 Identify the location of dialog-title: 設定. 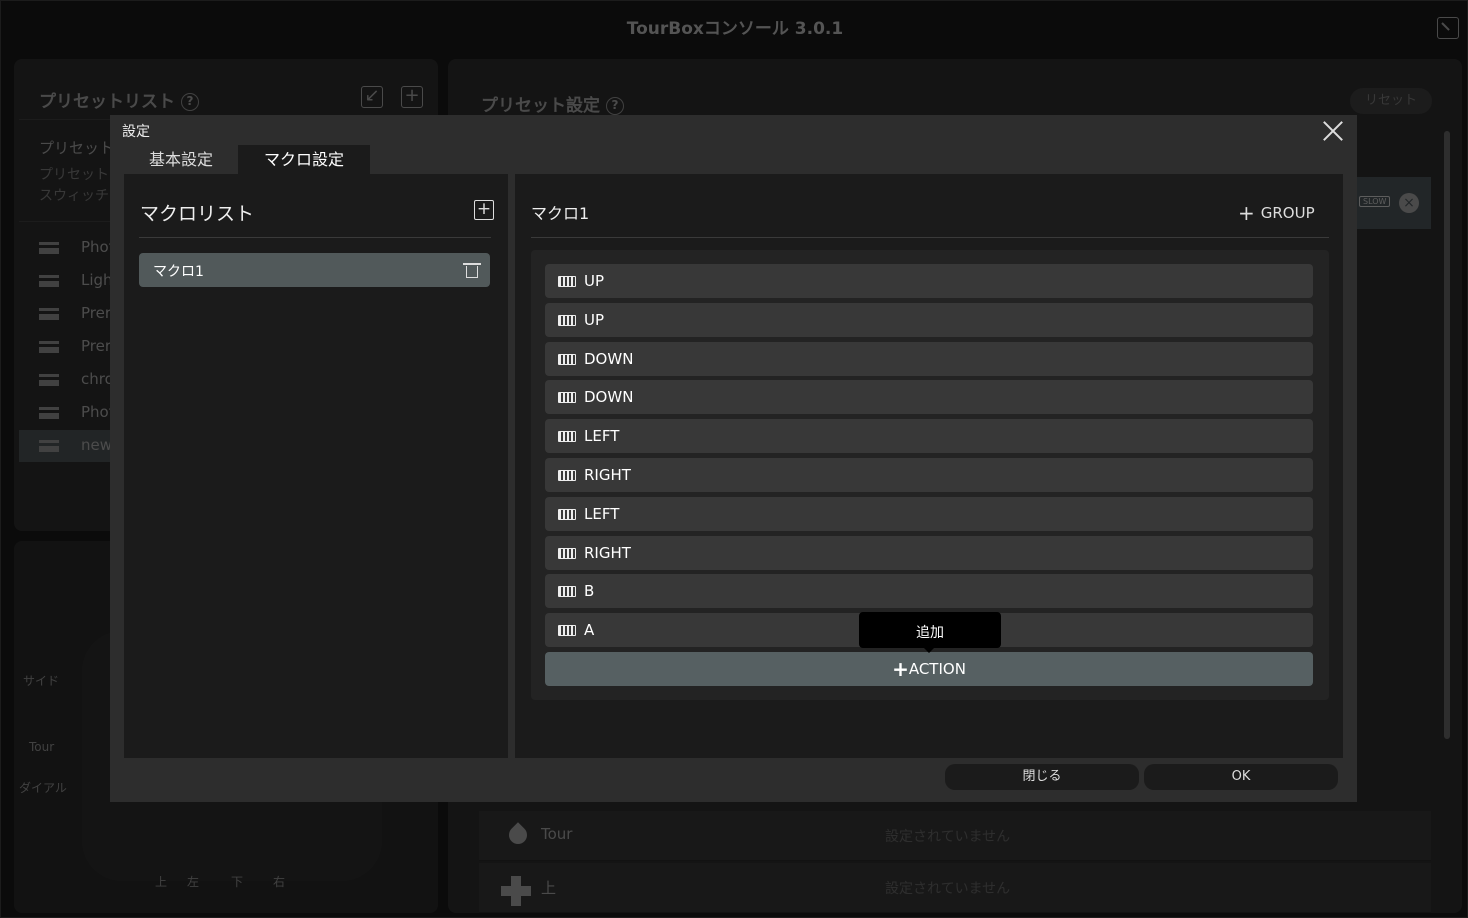
(136, 132).